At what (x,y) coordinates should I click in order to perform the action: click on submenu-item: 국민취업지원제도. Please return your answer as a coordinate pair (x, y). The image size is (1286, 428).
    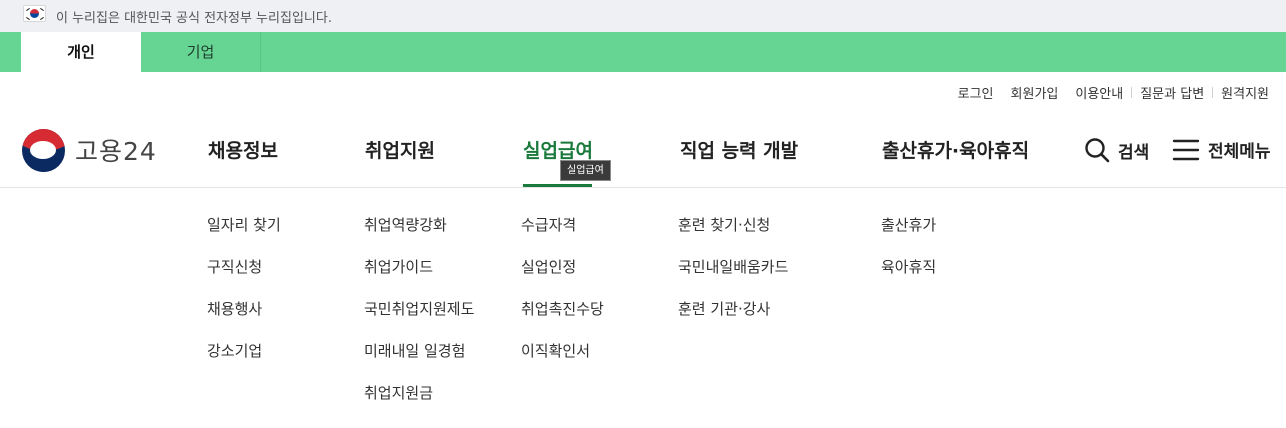
    Looking at the image, I should click on (419, 319).